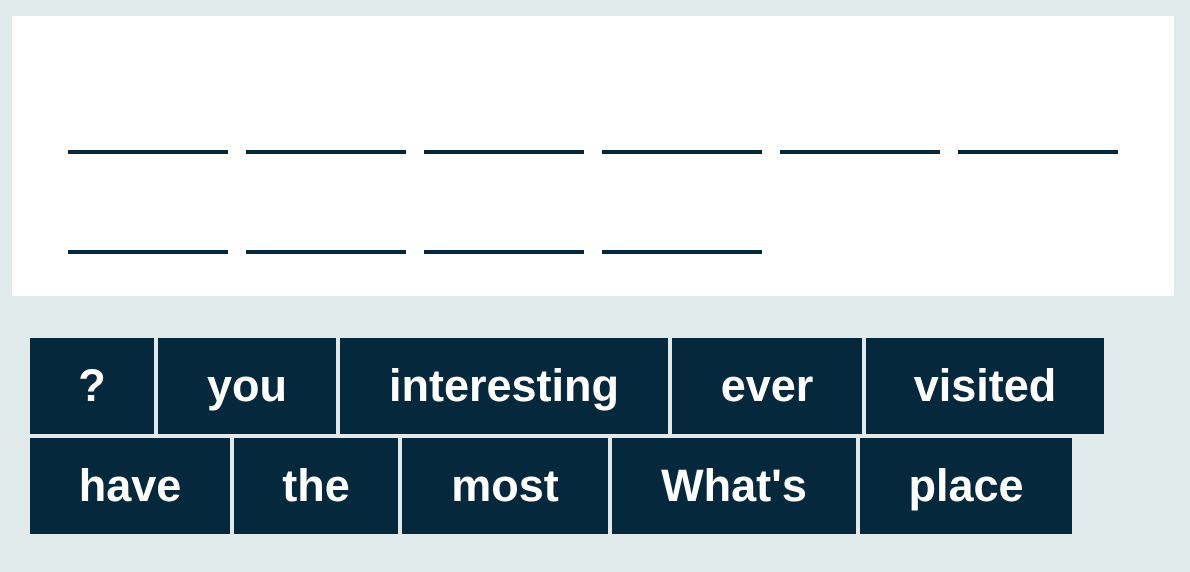  Describe the element at coordinates (767, 386) in the screenshot. I see `word-tile-ever: ever` at that location.